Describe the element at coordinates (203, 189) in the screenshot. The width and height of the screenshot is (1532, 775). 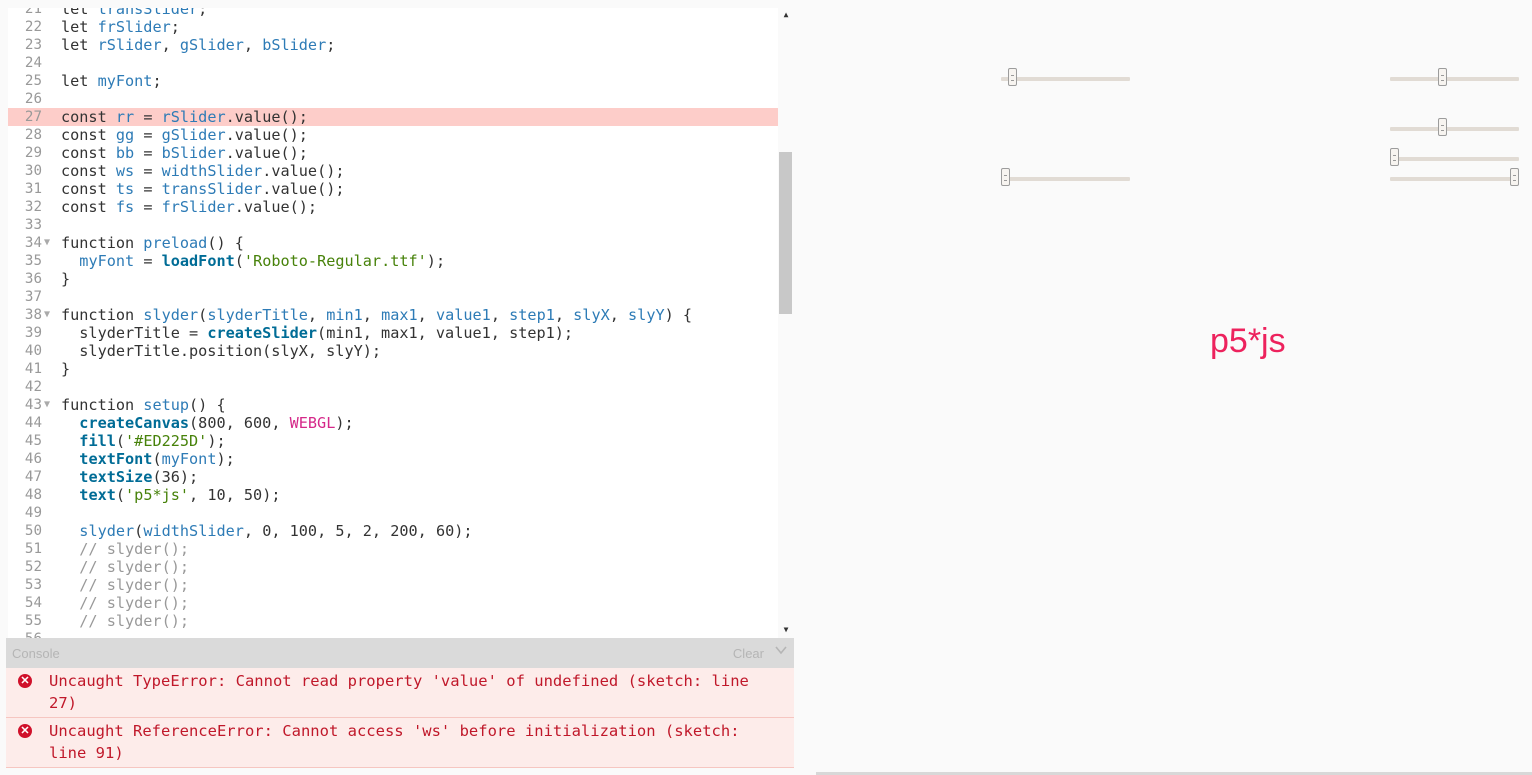
I see `code-text: const ts = transSlider.value();` at that location.